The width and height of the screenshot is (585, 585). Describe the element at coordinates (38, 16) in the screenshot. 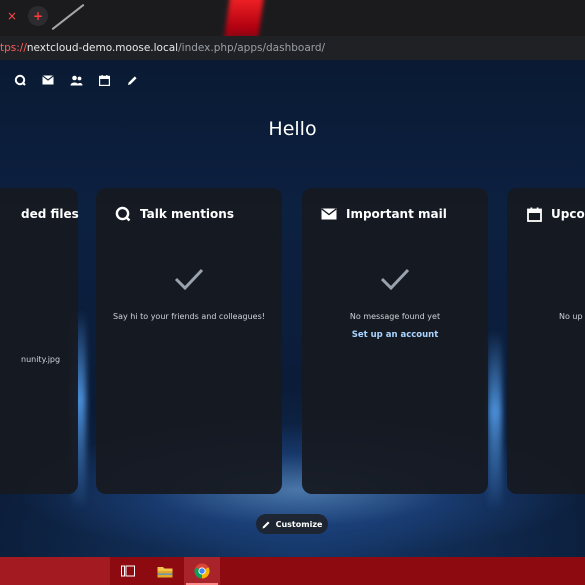

I see `new-tab-button: +` at that location.